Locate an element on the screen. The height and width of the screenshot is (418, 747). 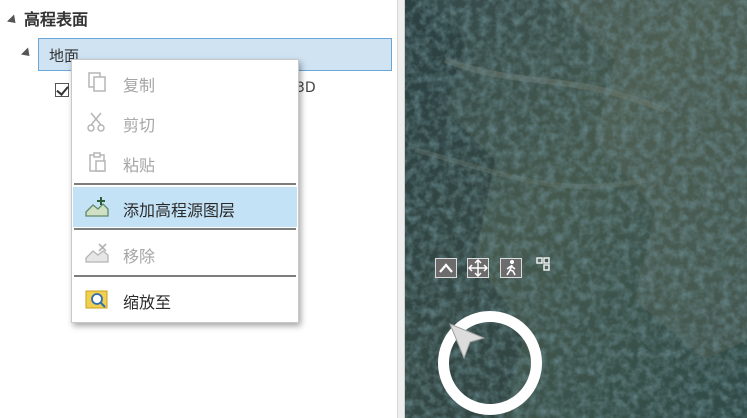
layer-visibility-checkbox is located at coordinates (62, 90).